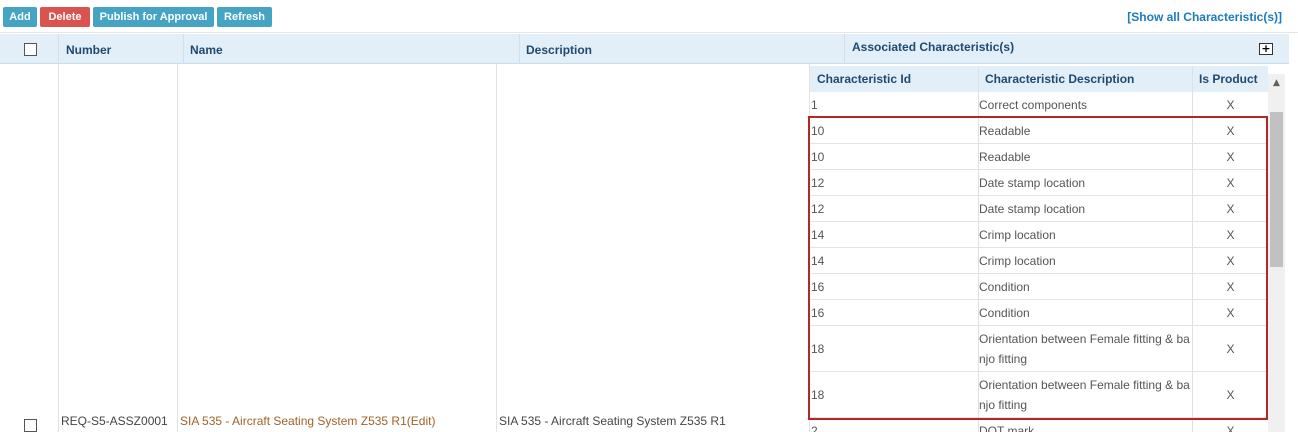 The height and width of the screenshot is (432, 1298). I want to click on scroll-up-arrow-icon: ▲, so click(1276, 83).